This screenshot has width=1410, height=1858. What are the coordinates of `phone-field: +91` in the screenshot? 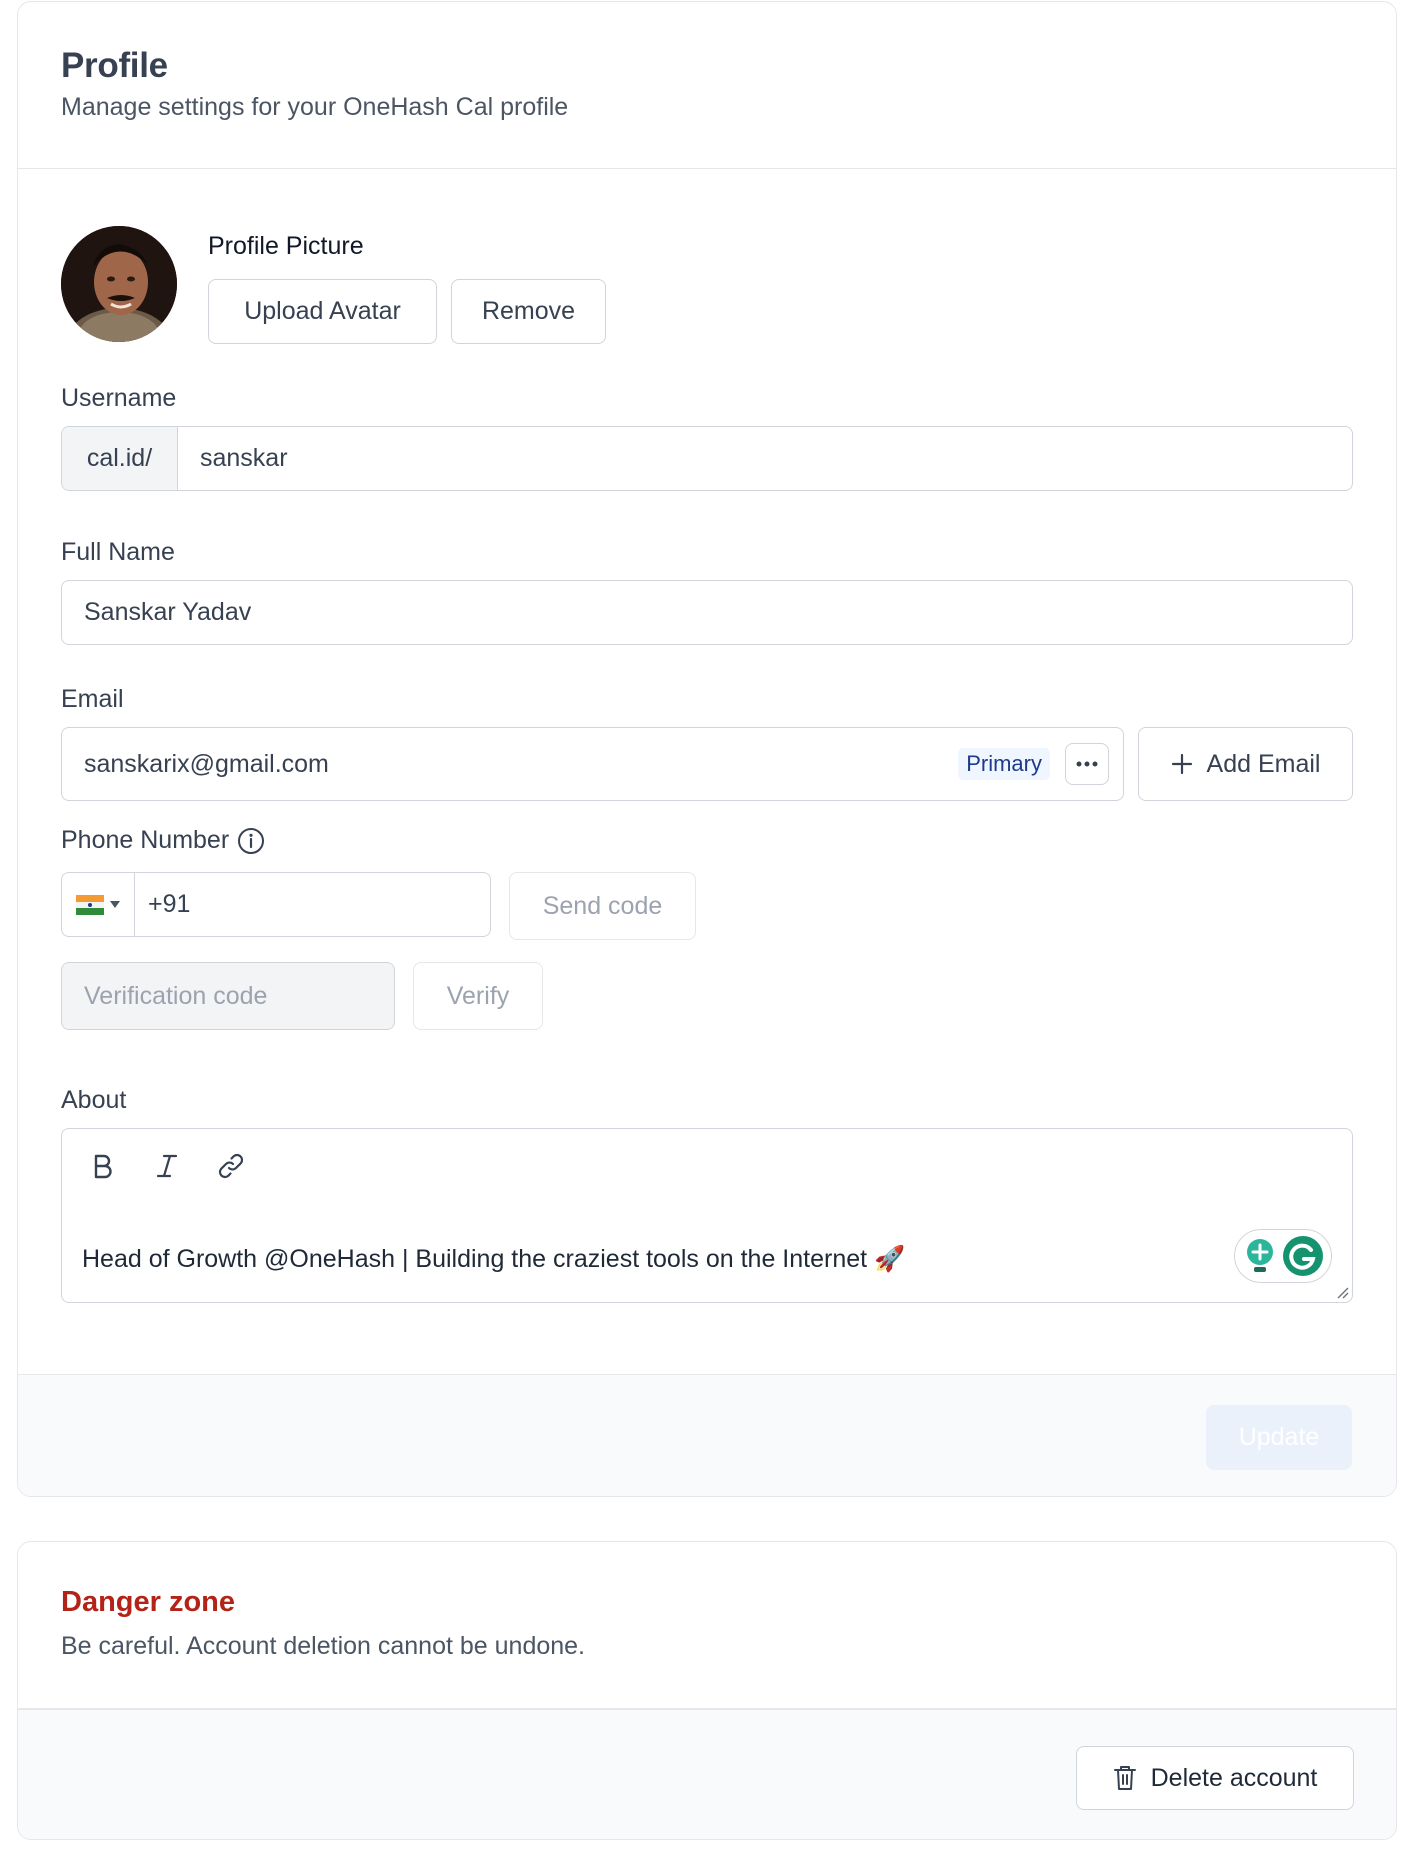 It's located at (276, 904).